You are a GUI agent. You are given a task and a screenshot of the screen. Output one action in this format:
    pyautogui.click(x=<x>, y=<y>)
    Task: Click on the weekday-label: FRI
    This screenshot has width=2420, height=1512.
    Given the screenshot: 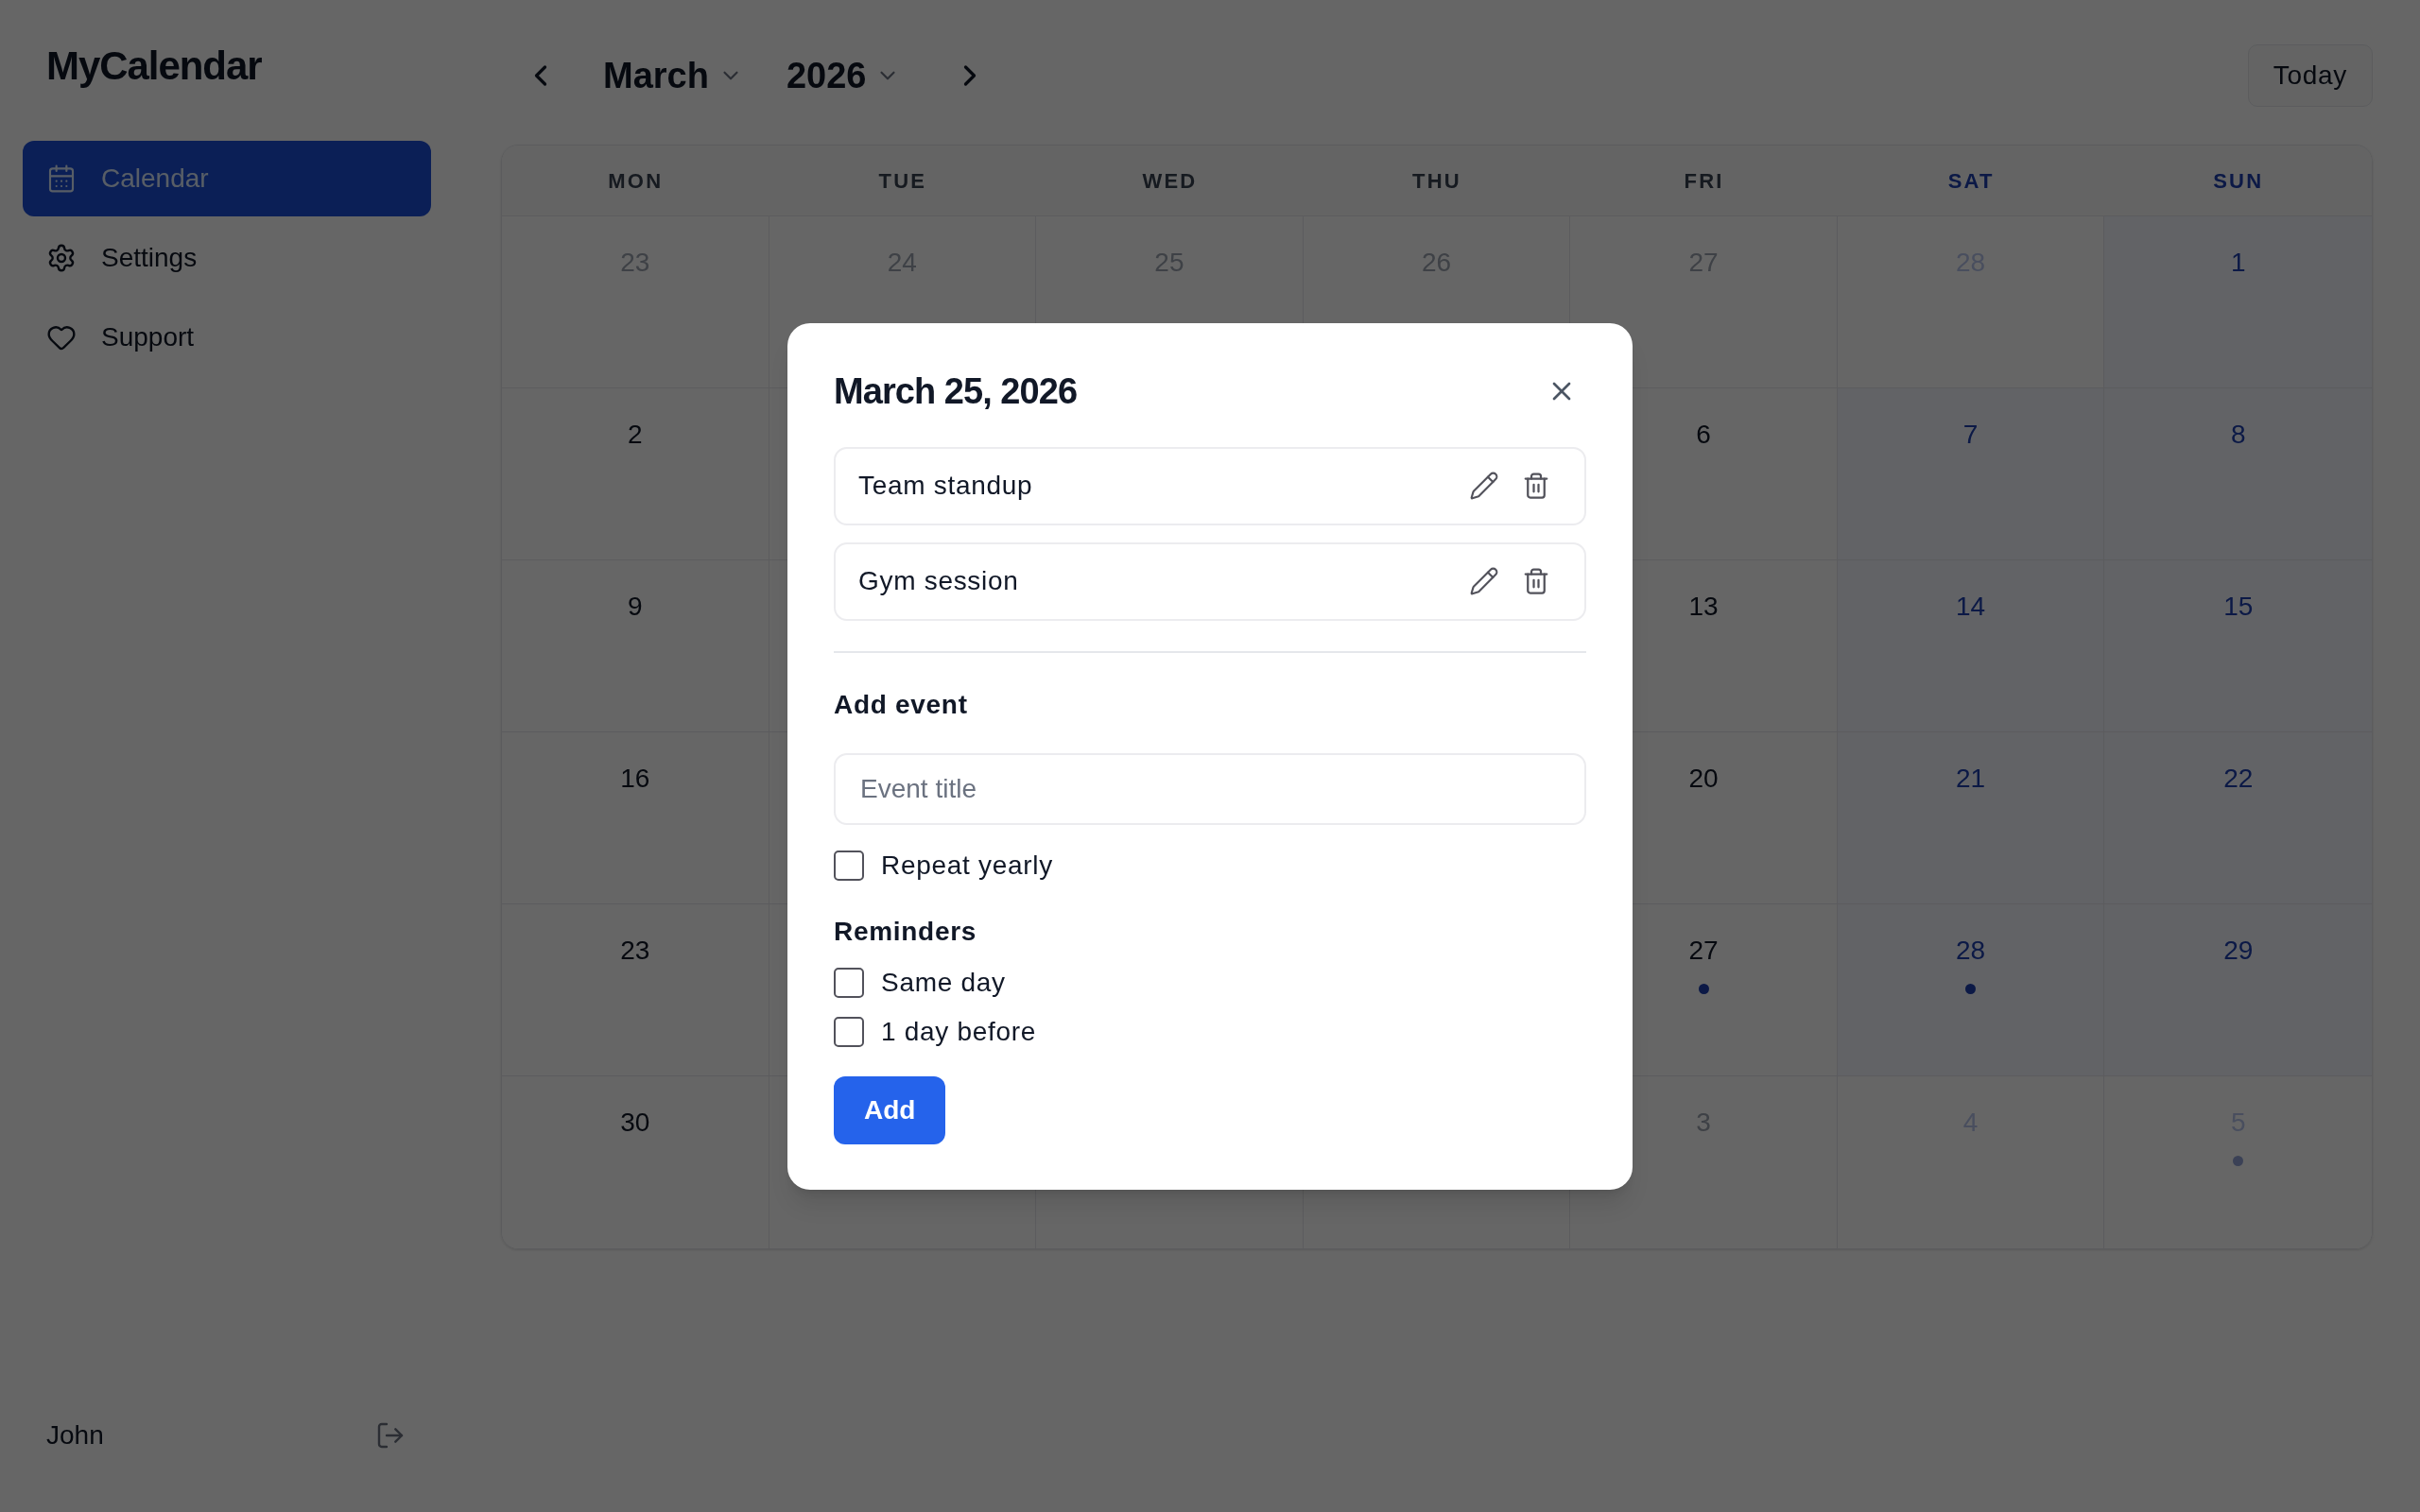 What is the action you would take?
    pyautogui.click(x=1704, y=181)
    